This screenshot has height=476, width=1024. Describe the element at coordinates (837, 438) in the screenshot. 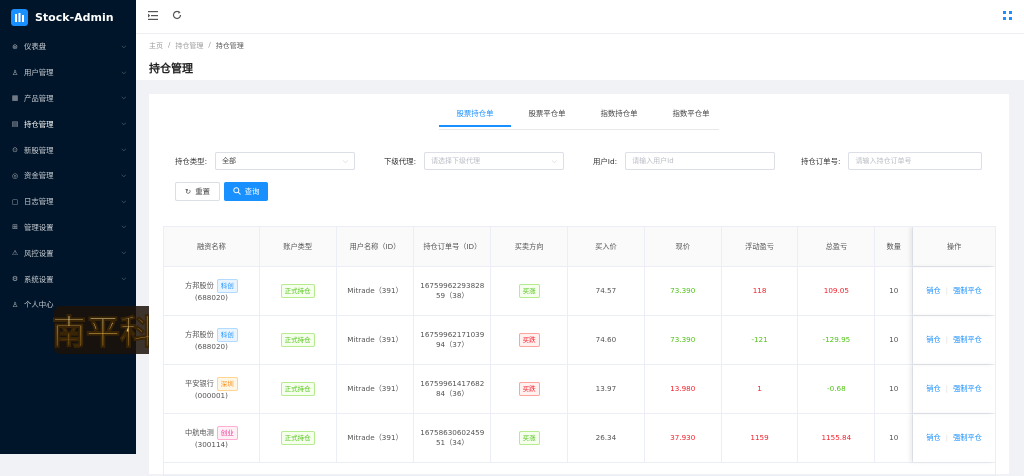

I see `total-pl-cell: 1155.84` at that location.